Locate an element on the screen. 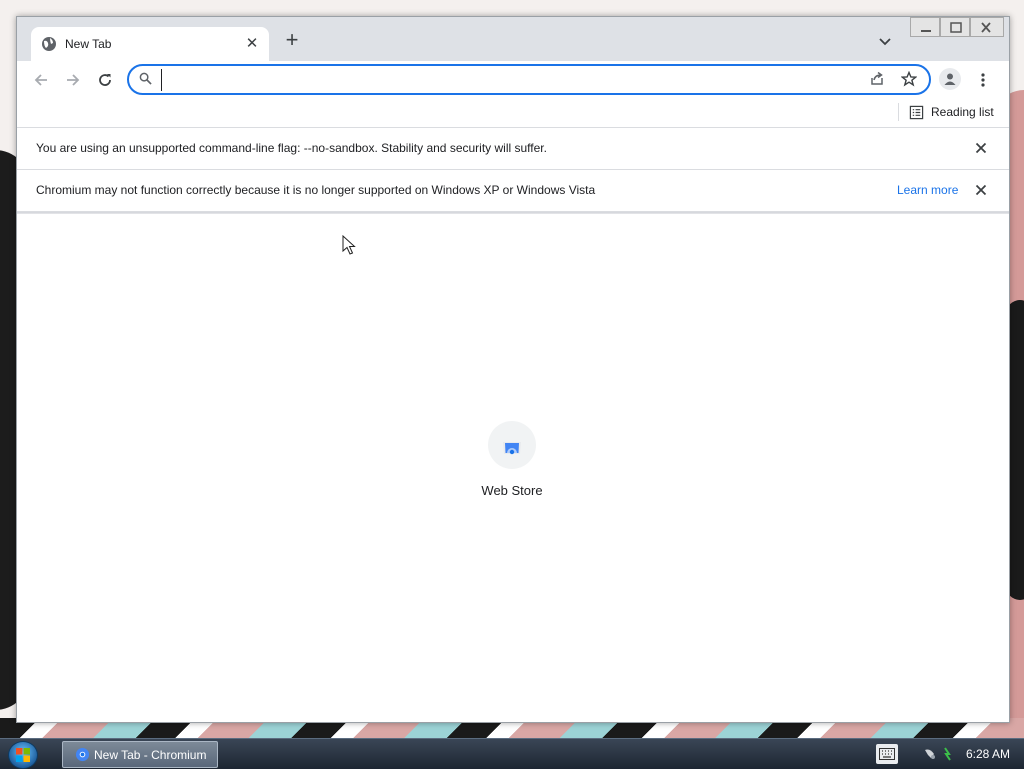  menu-button is located at coordinates (983, 80).